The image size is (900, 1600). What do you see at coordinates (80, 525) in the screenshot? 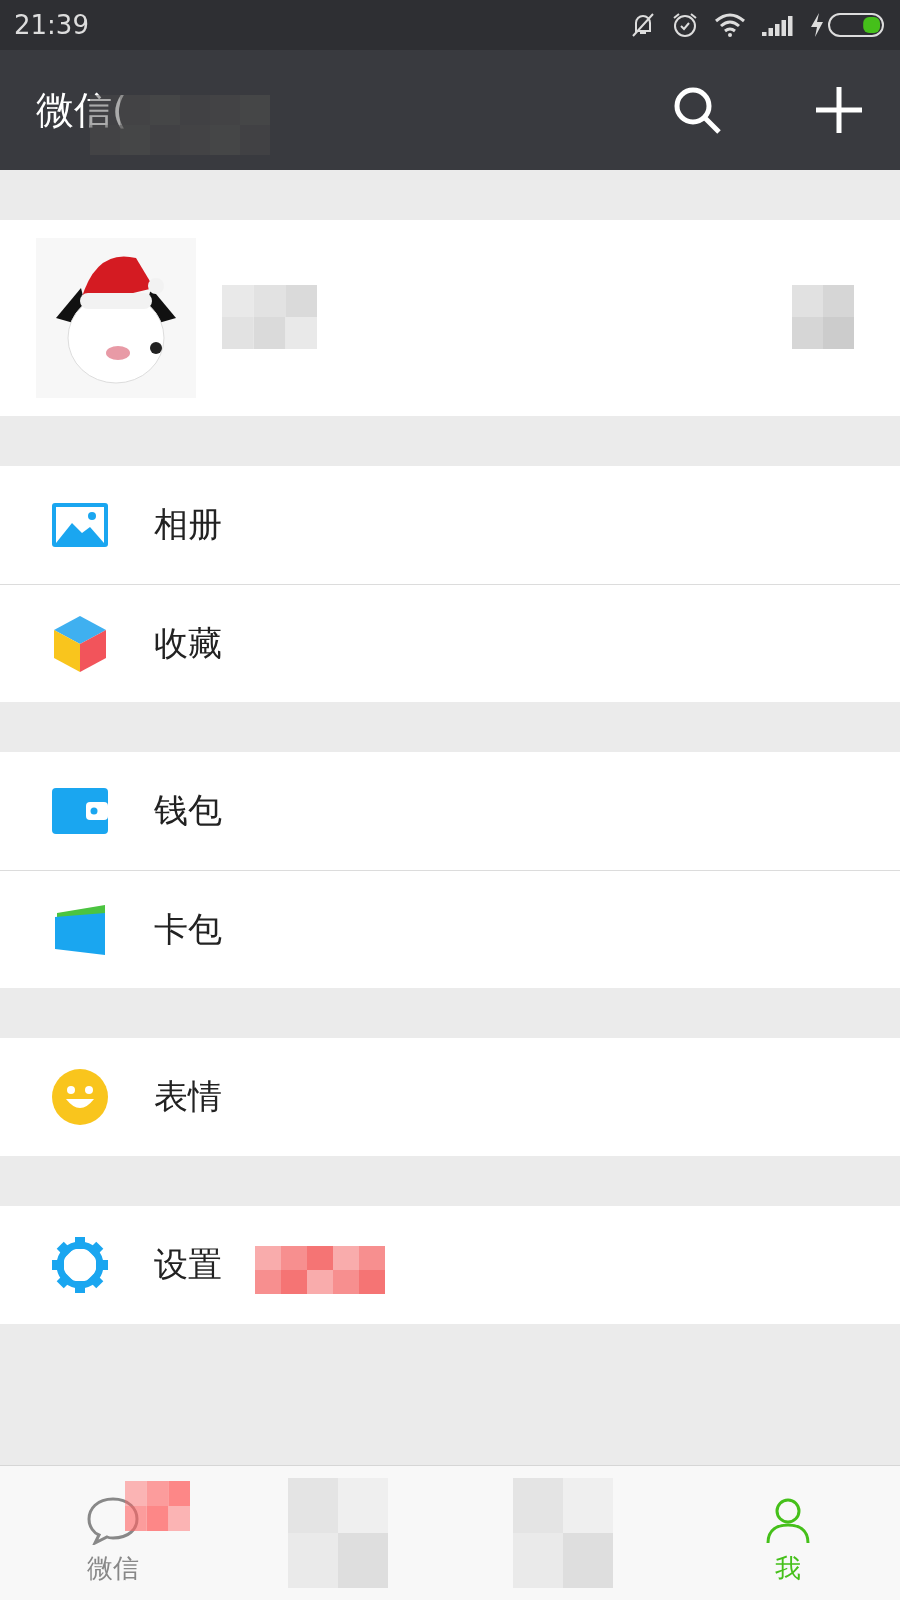
I see `picture-icon` at bounding box center [80, 525].